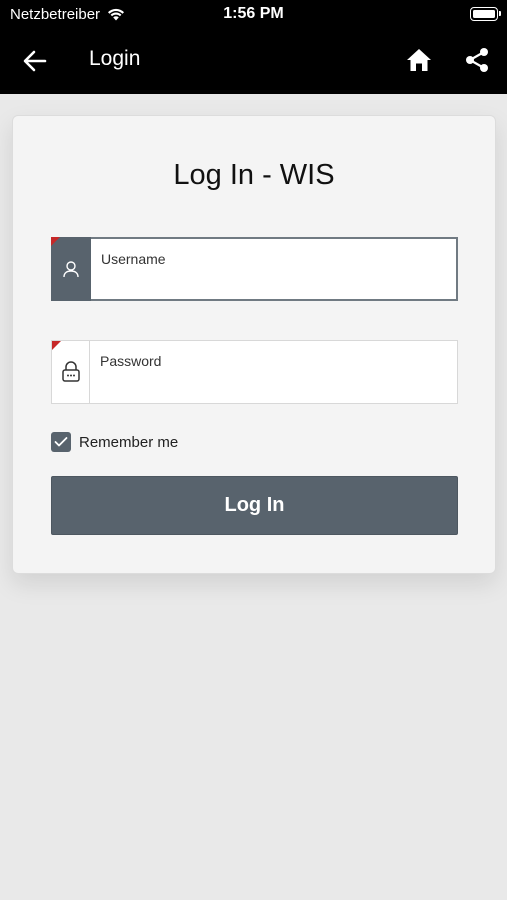 This screenshot has height=900, width=507. I want to click on password-input, so click(274, 384).